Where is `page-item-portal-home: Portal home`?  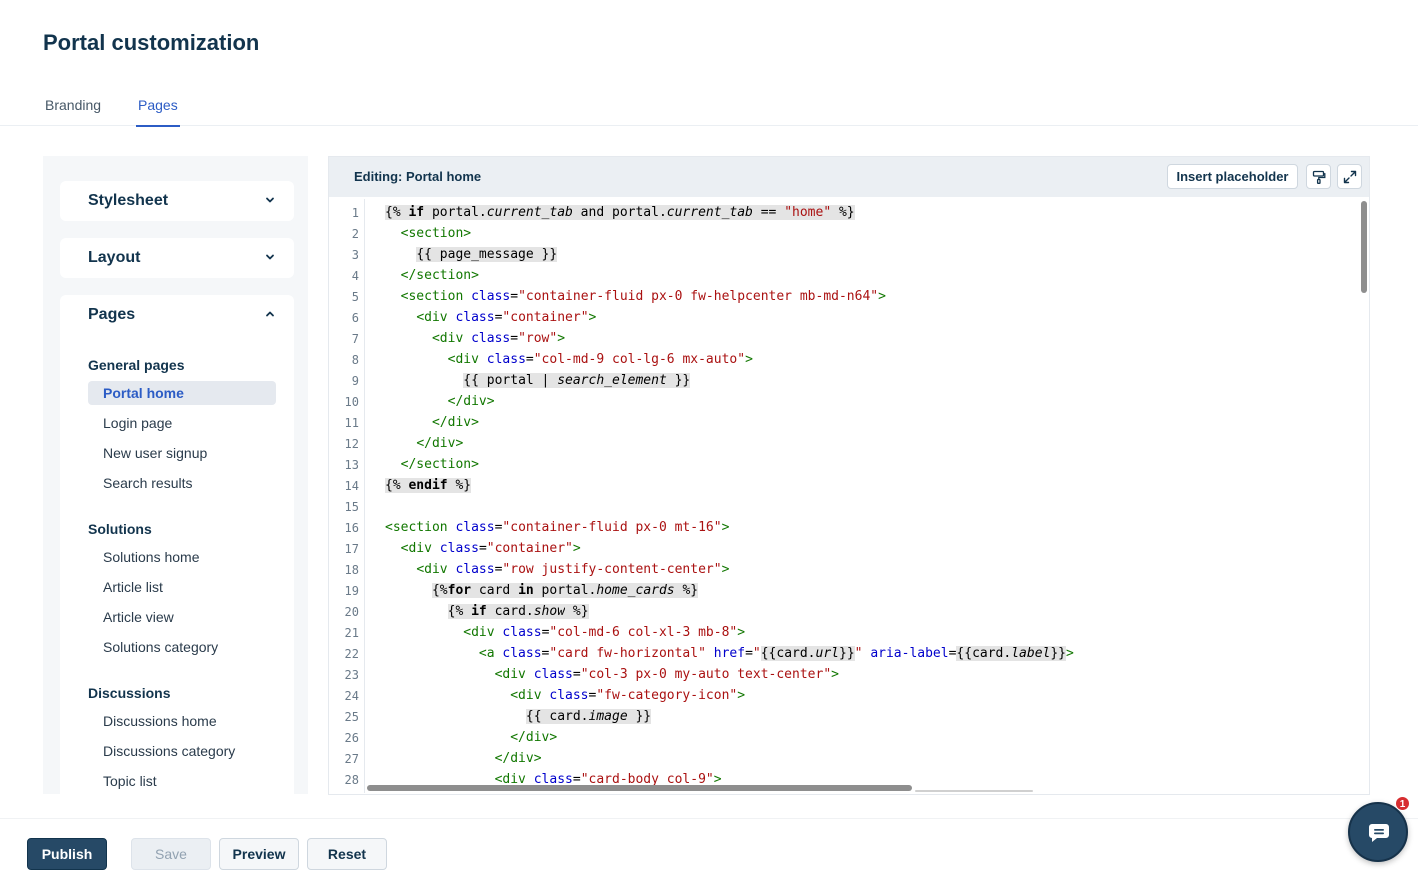
page-item-portal-home: Portal home is located at coordinates (182, 393).